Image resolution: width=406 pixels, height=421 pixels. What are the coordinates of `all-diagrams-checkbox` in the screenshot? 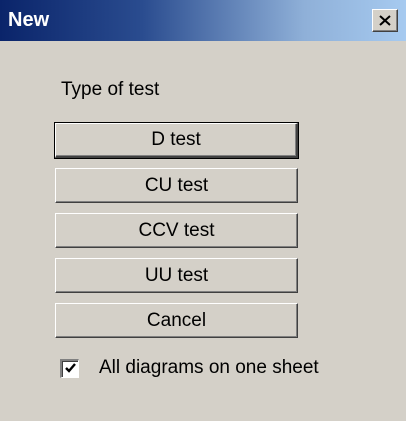 It's located at (69, 368).